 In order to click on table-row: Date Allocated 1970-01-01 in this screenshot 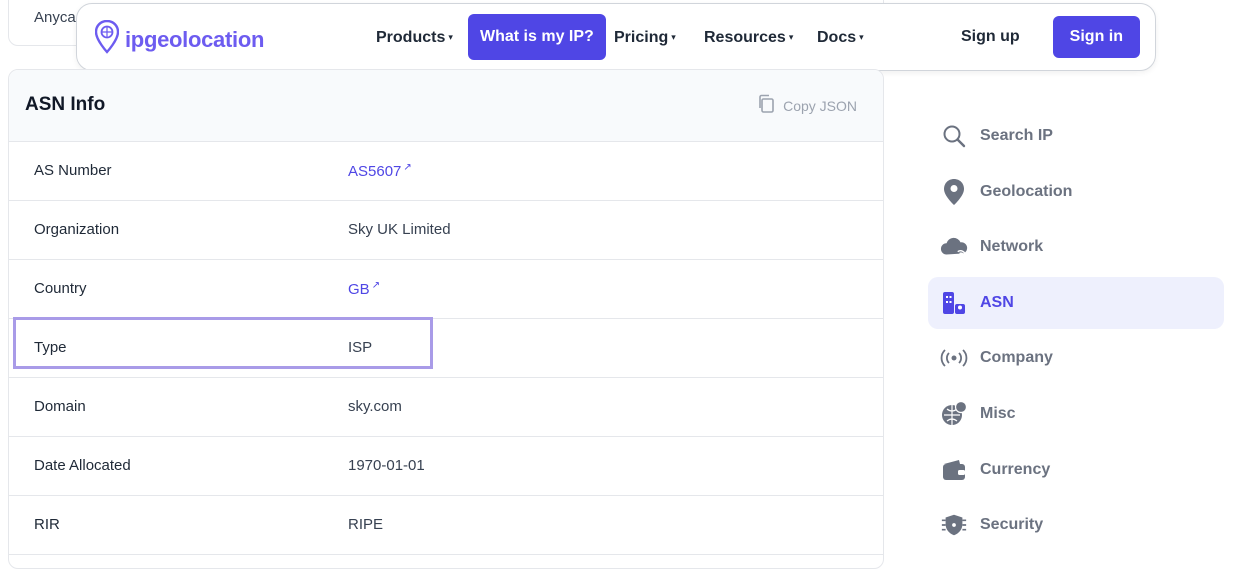, I will do `click(446, 466)`.